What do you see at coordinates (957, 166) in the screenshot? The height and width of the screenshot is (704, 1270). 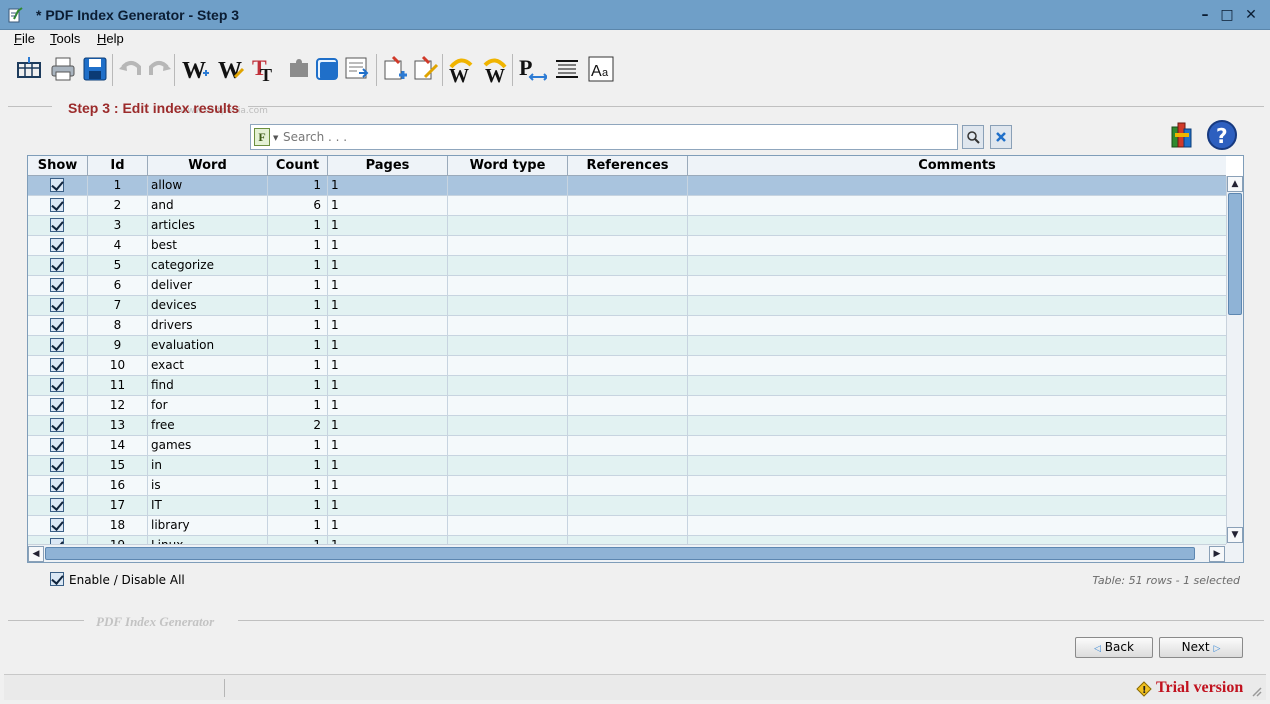 I see `column-header-comments: Comments` at bounding box center [957, 166].